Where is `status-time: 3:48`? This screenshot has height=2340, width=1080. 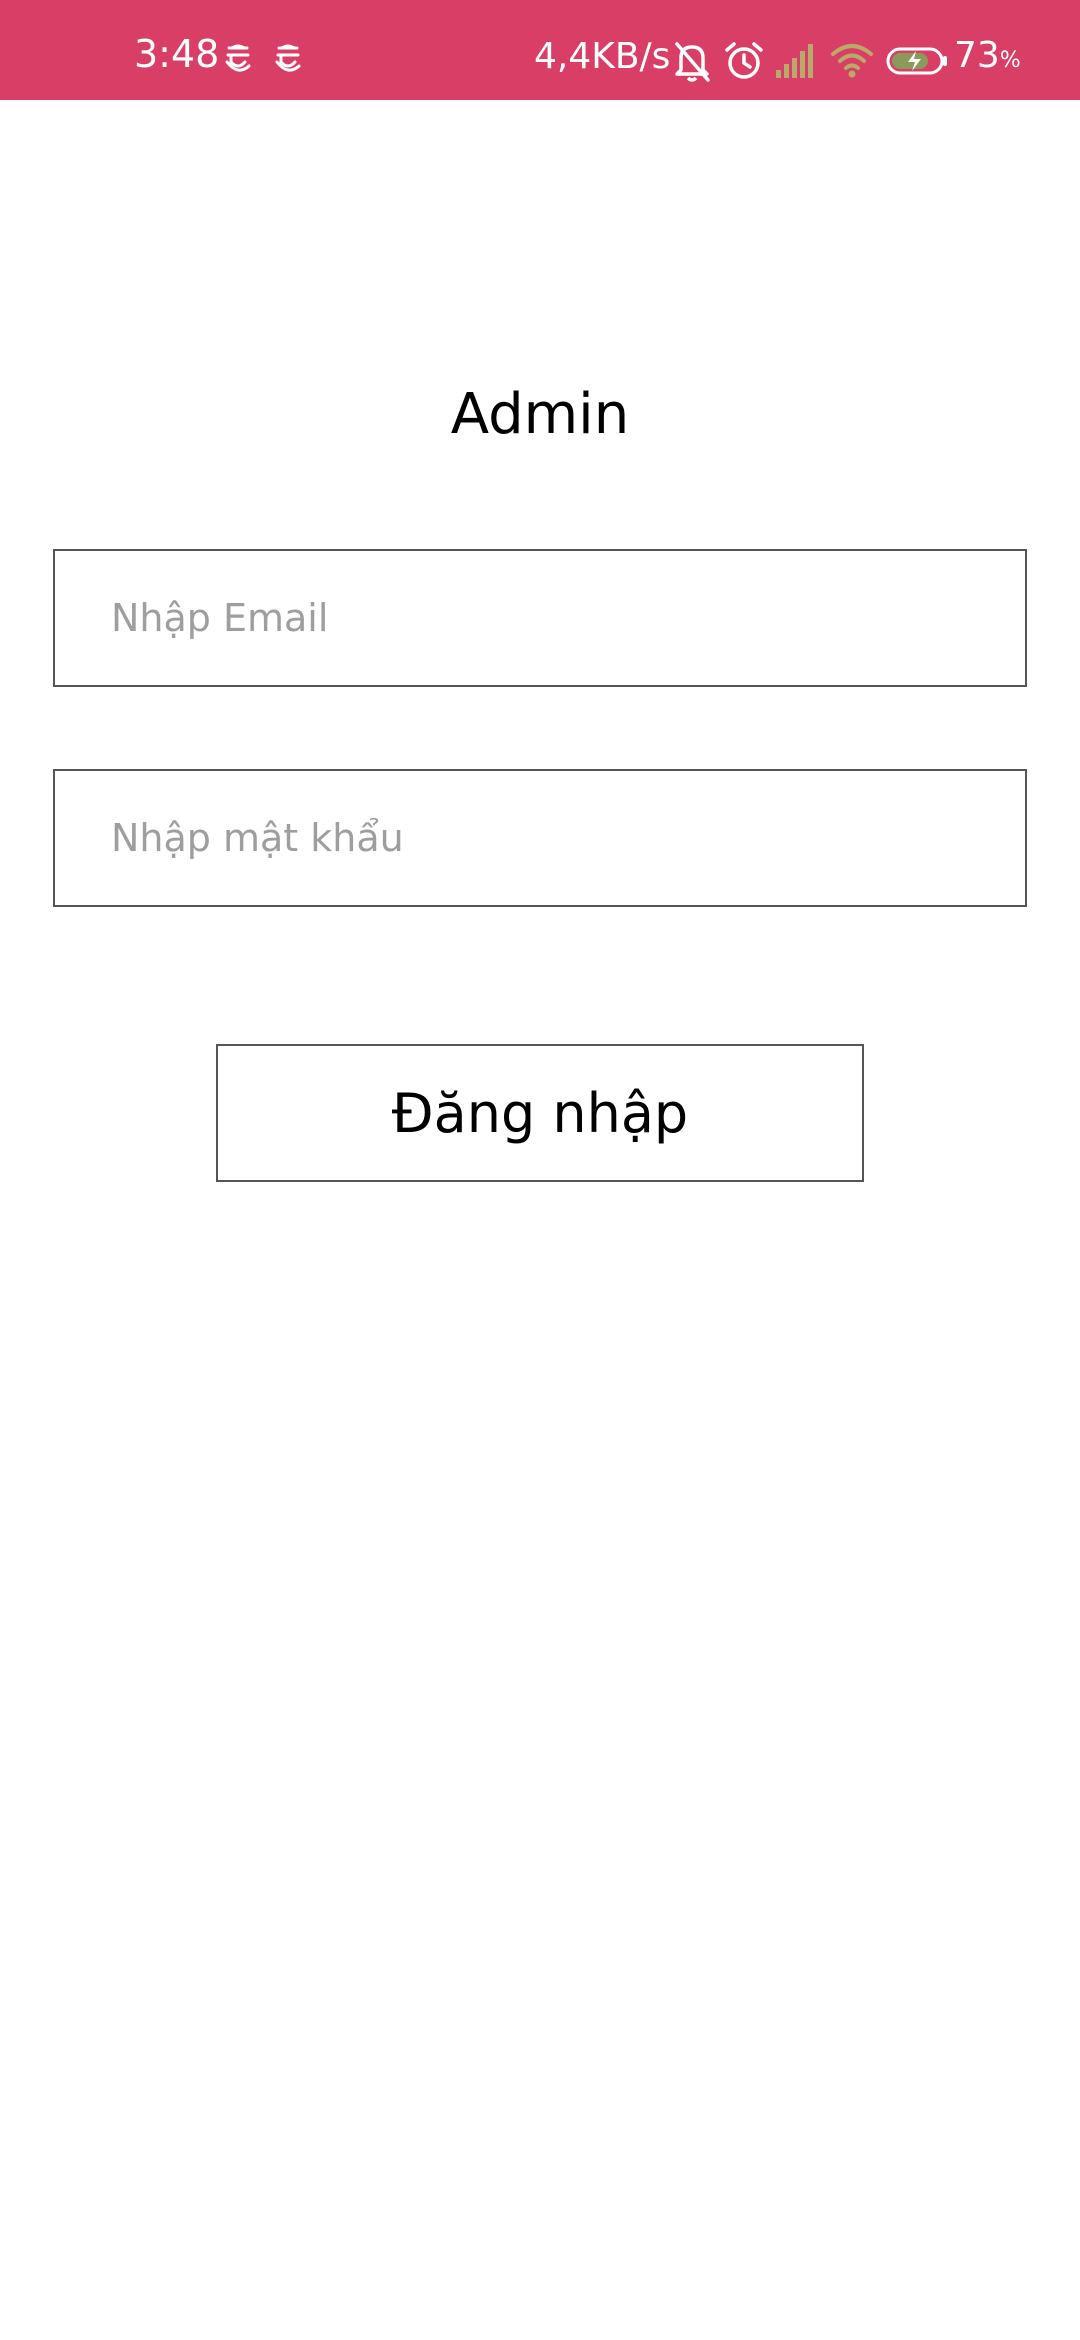
status-time: 3:48 is located at coordinates (177, 54).